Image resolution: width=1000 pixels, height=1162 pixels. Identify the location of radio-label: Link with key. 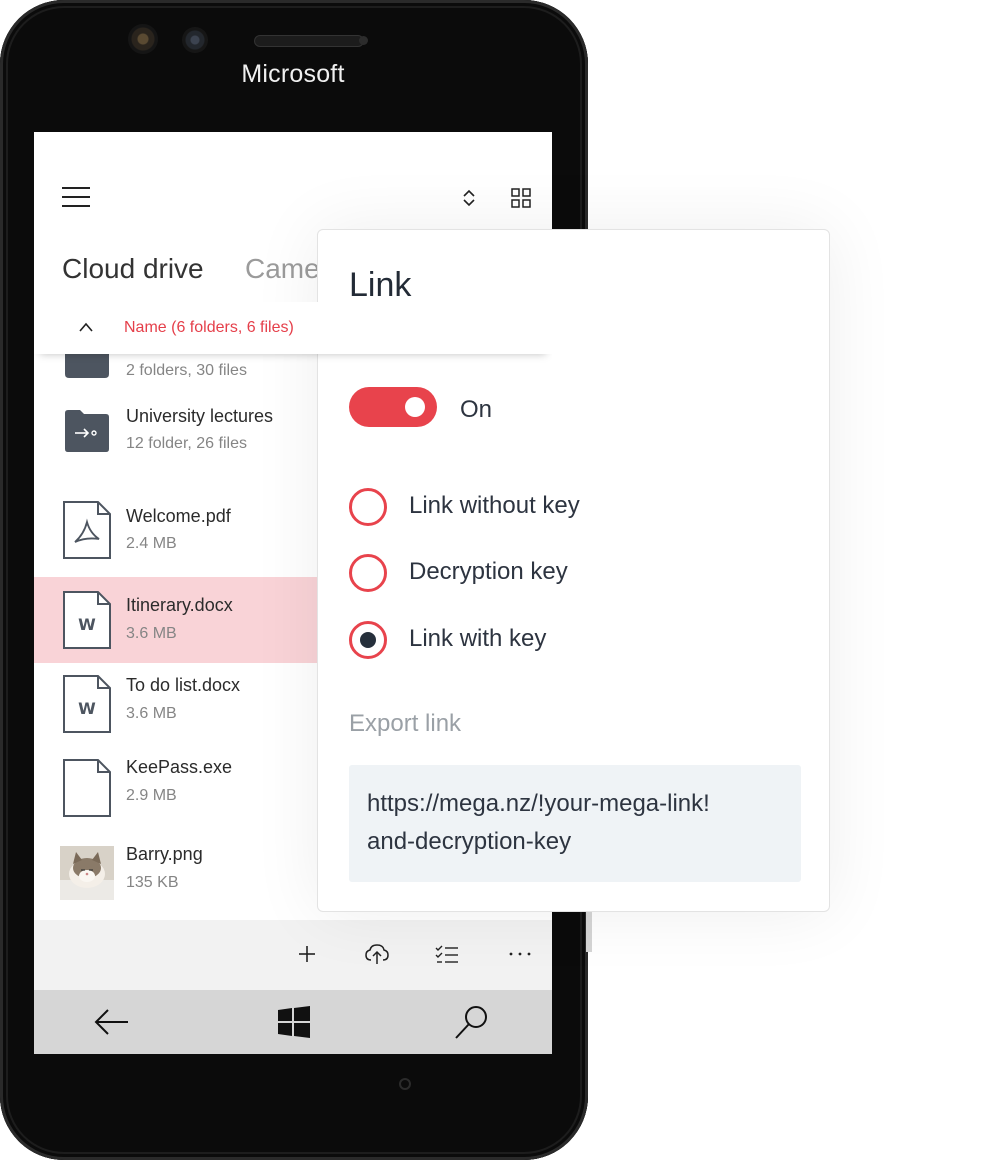
(478, 638).